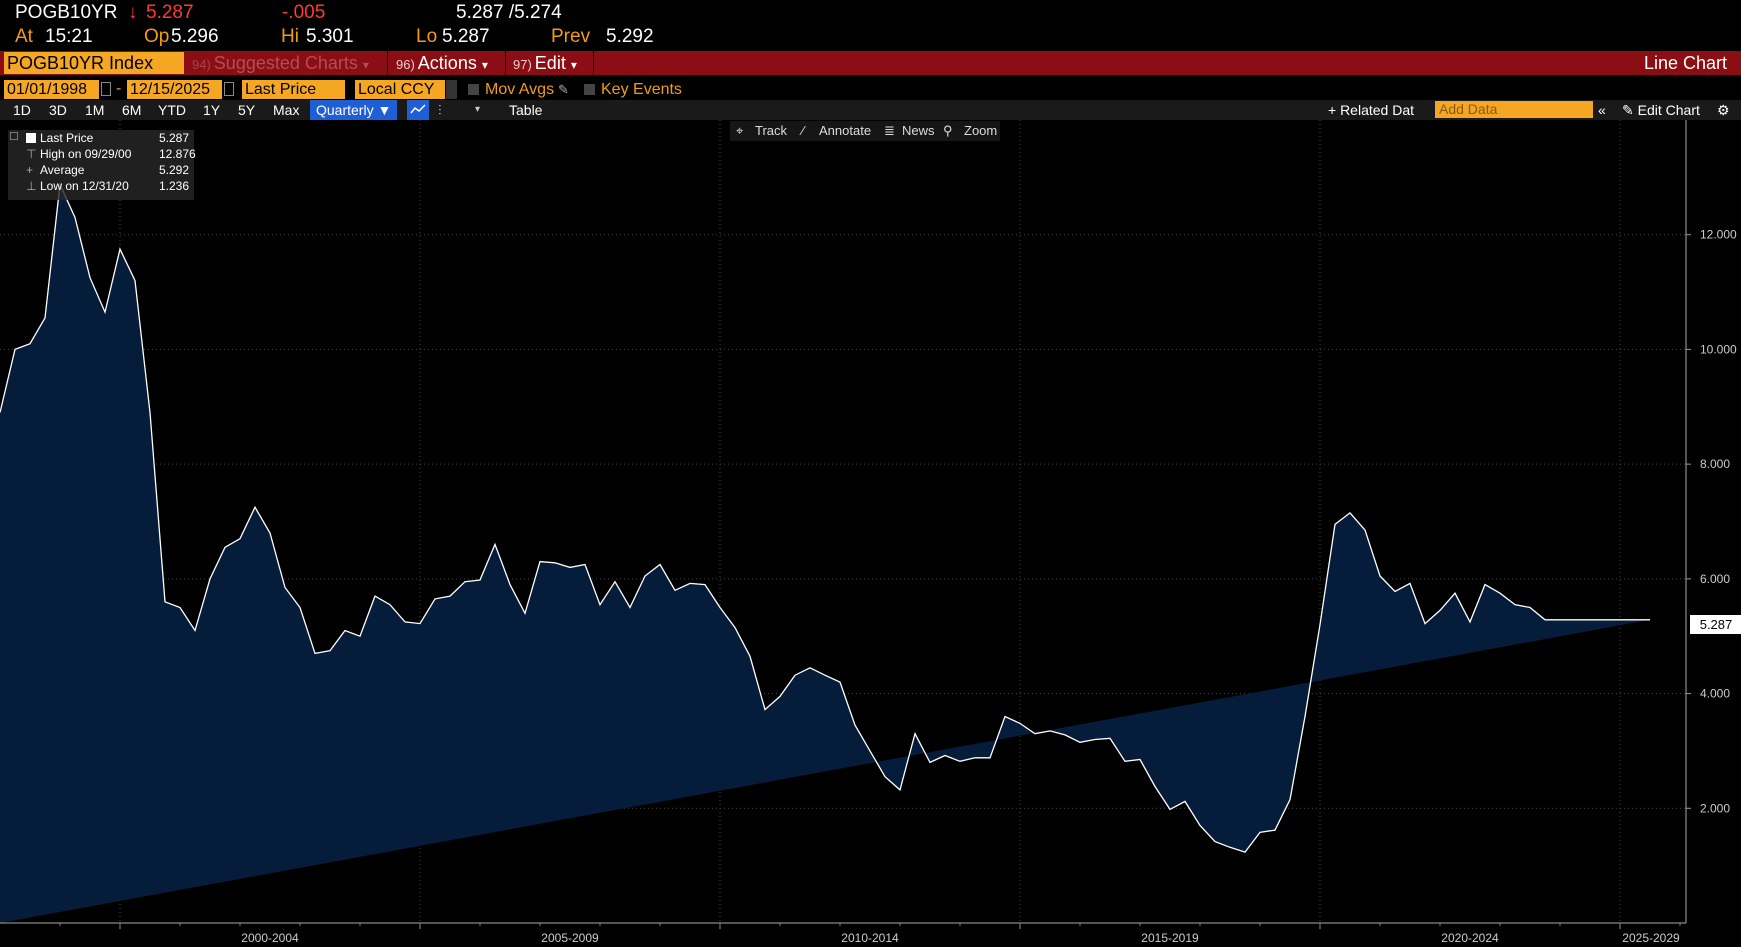 The height and width of the screenshot is (947, 1741). Describe the element at coordinates (201, 64) in the screenshot. I see `suggested-charts-num: 94)` at that location.